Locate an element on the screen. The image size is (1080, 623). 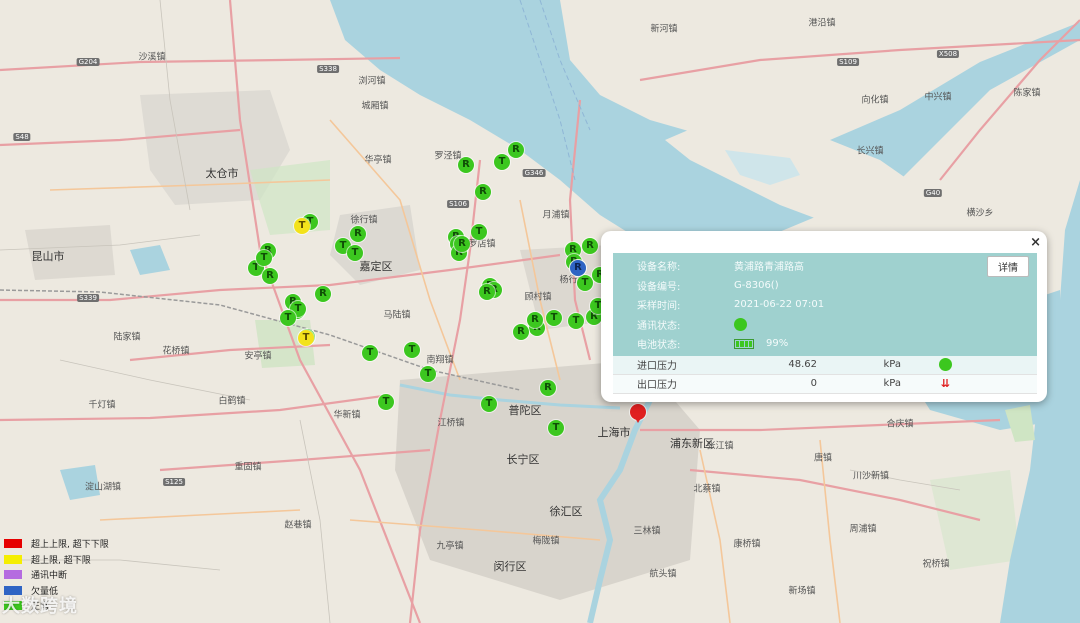
battery-percent: 99% is located at coordinates (777, 344).